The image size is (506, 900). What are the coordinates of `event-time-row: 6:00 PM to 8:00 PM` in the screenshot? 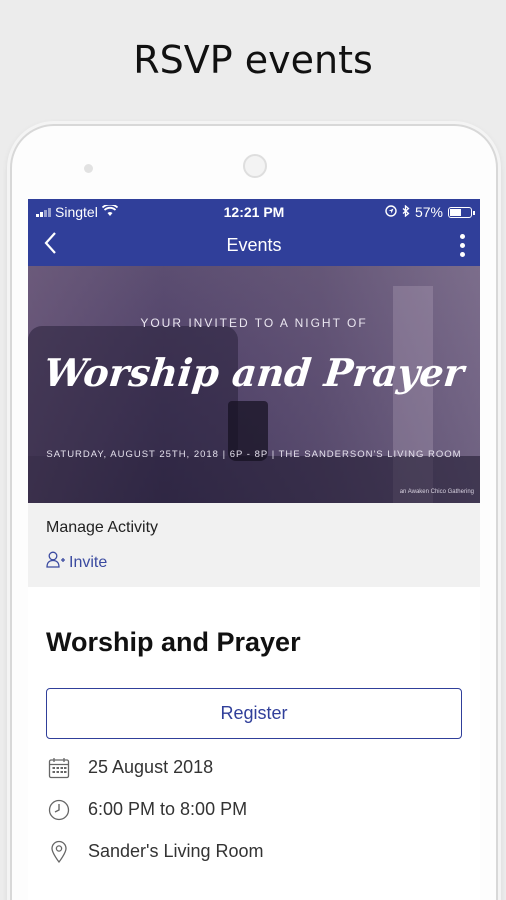 It's located at (254, 809).